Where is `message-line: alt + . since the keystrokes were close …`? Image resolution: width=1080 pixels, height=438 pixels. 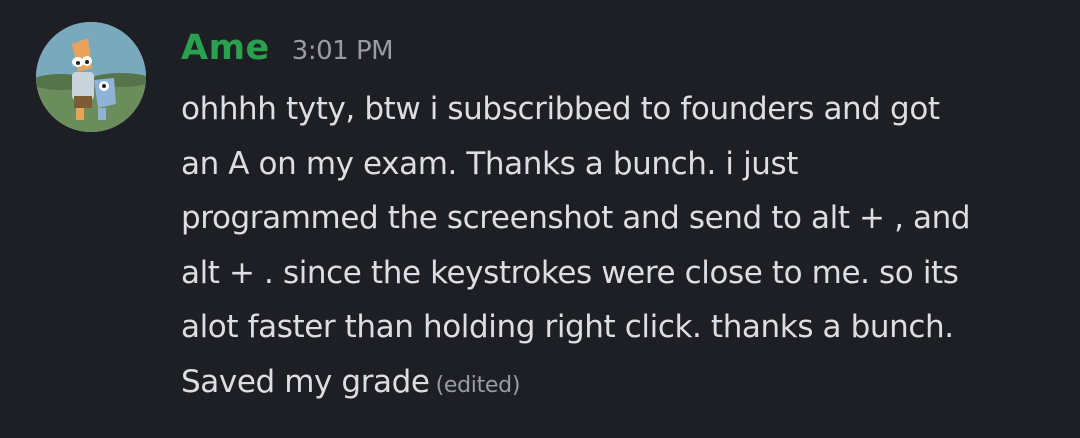 message-line: alt + . since the keystrokes were close … is located at coordinates (570, 272).